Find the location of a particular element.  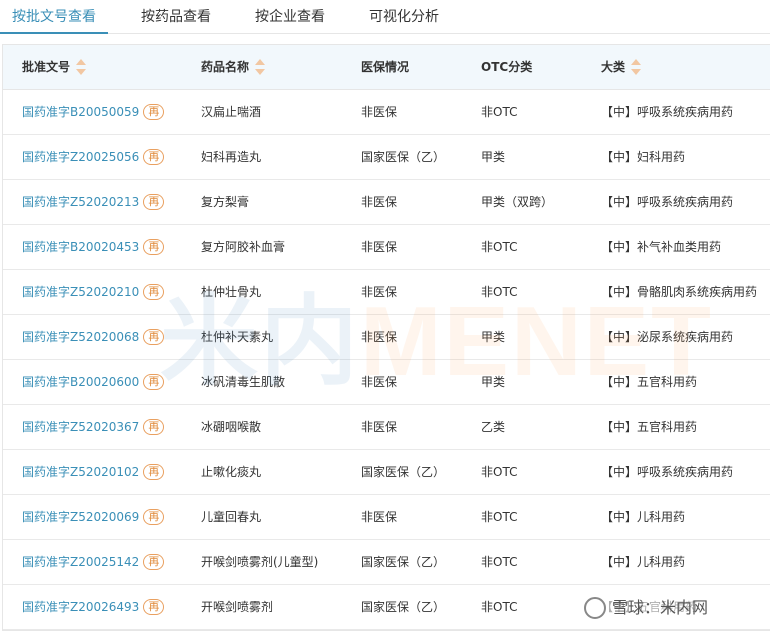

table-row: 国药准字Z52020069 再 儿童回春丸 非医保 非OTC 【中】儿科用药 is located at coordinates (386, 517).